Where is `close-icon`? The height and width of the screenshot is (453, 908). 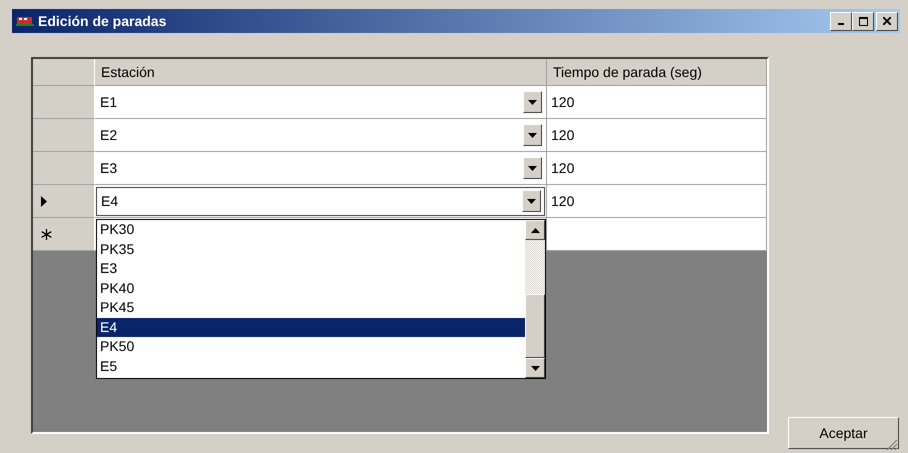 close-icon is located at coordinates (887, 21).